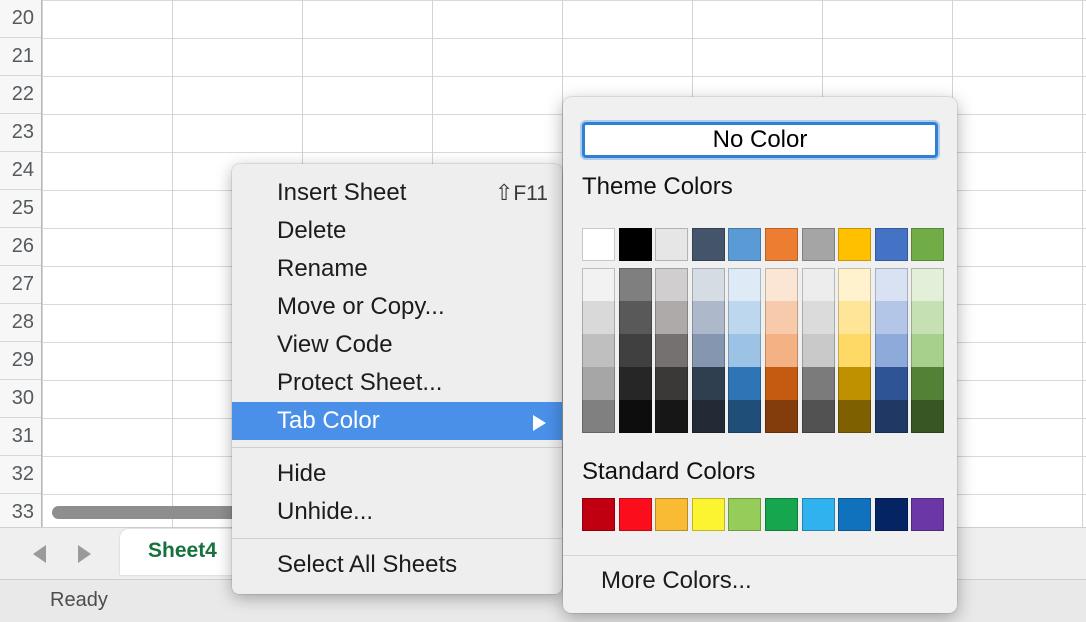 Image resolution: width=1086 pixels, height=622 pixels. What do you see at coordinates (39, 554) in the screenshot?
I see `previous-sheet-button` at bounding box center [39, 554].